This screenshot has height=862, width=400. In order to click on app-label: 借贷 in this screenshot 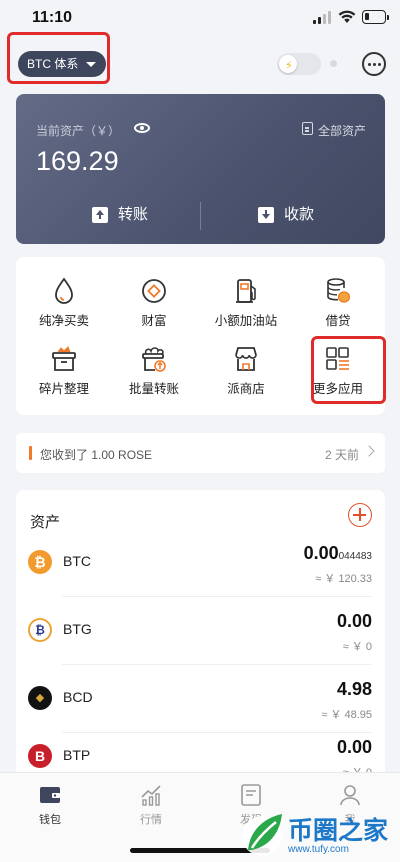, I will do `click(338, 321)`.